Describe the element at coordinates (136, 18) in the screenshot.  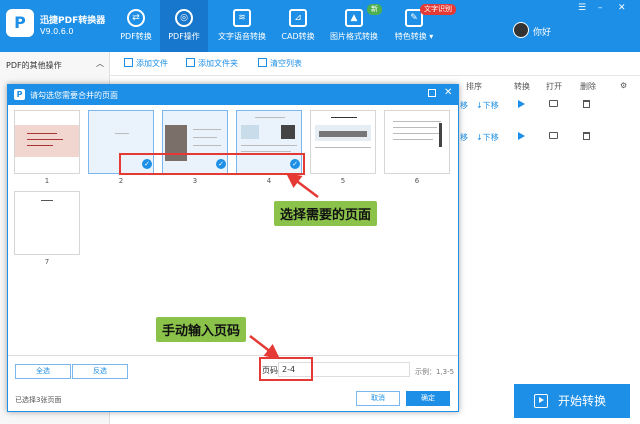
I see `pdf-convert-icon: ⇄` at that location.